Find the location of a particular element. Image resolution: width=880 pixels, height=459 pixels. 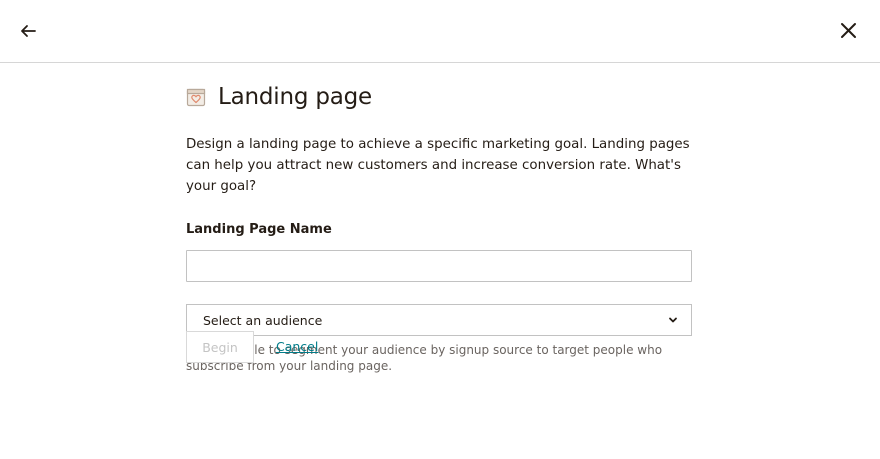

arrow-left-icon is located at coordinates (28, 31).